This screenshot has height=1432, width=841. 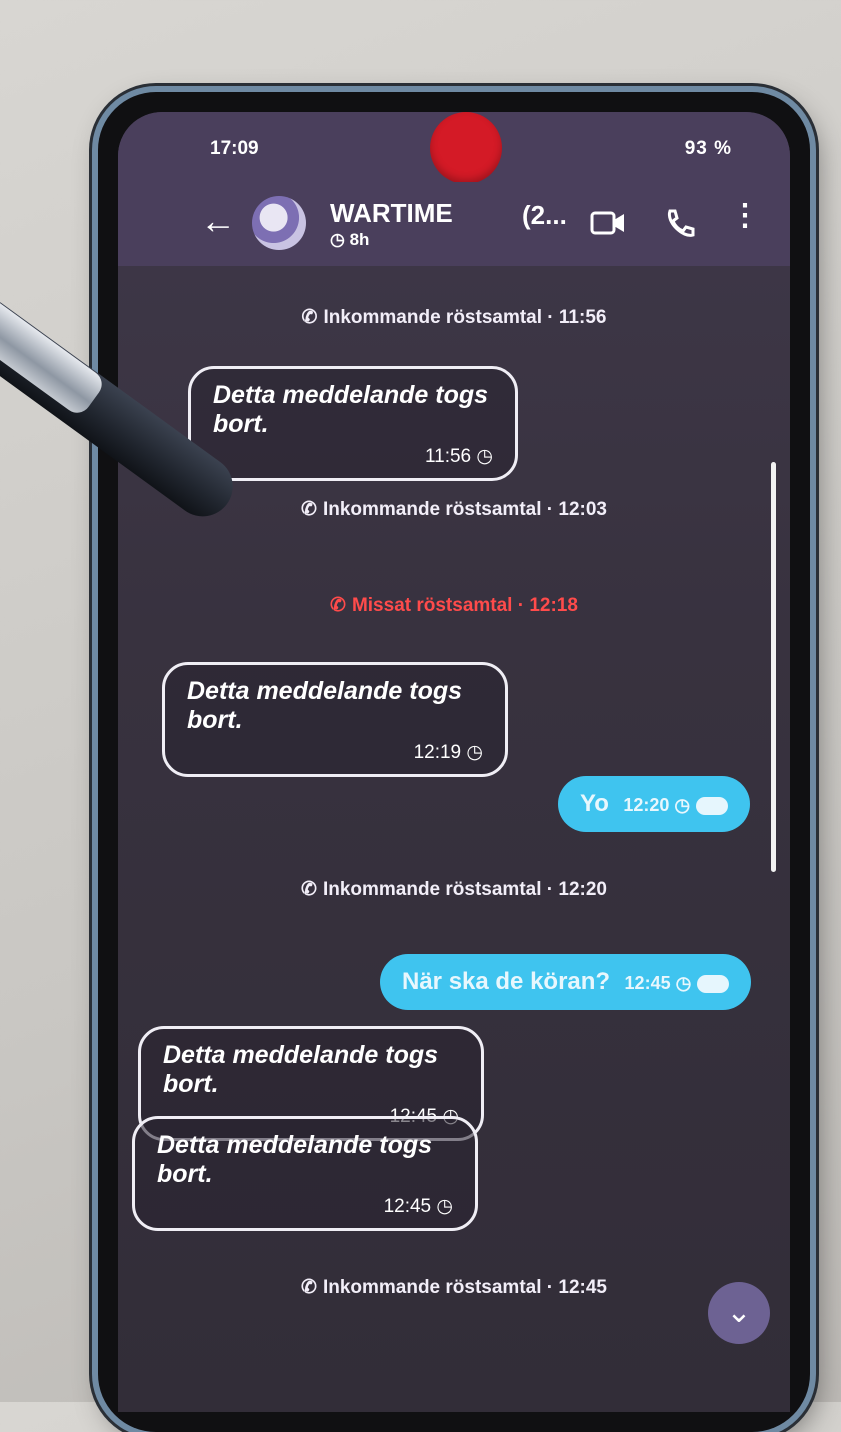 What do you see at coordinates (566, 982) in the screenshot?
I see `message-bubble-outgoing: När ska de köran? 12:45 ◷` at bounding box center [566, 982].